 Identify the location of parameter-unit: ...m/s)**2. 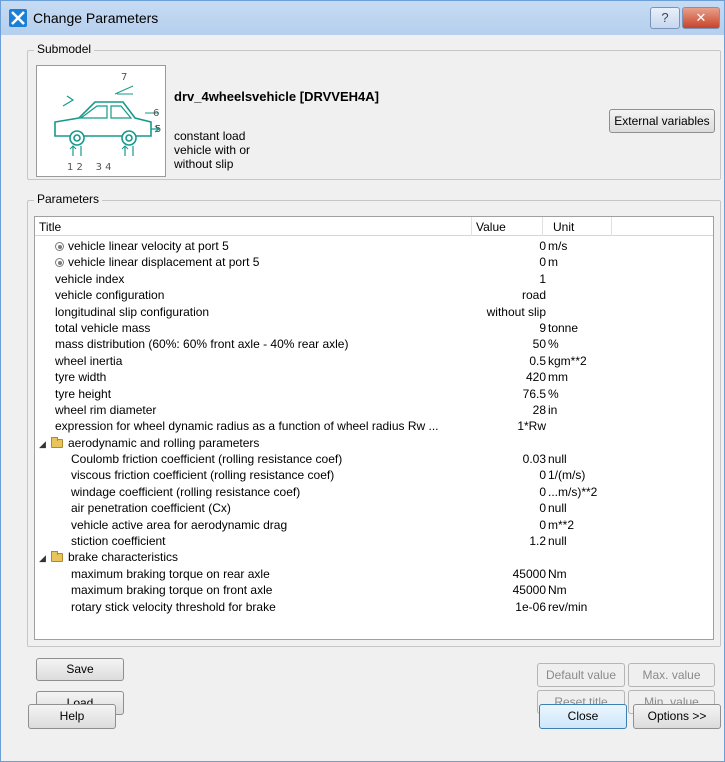
(573, 491).